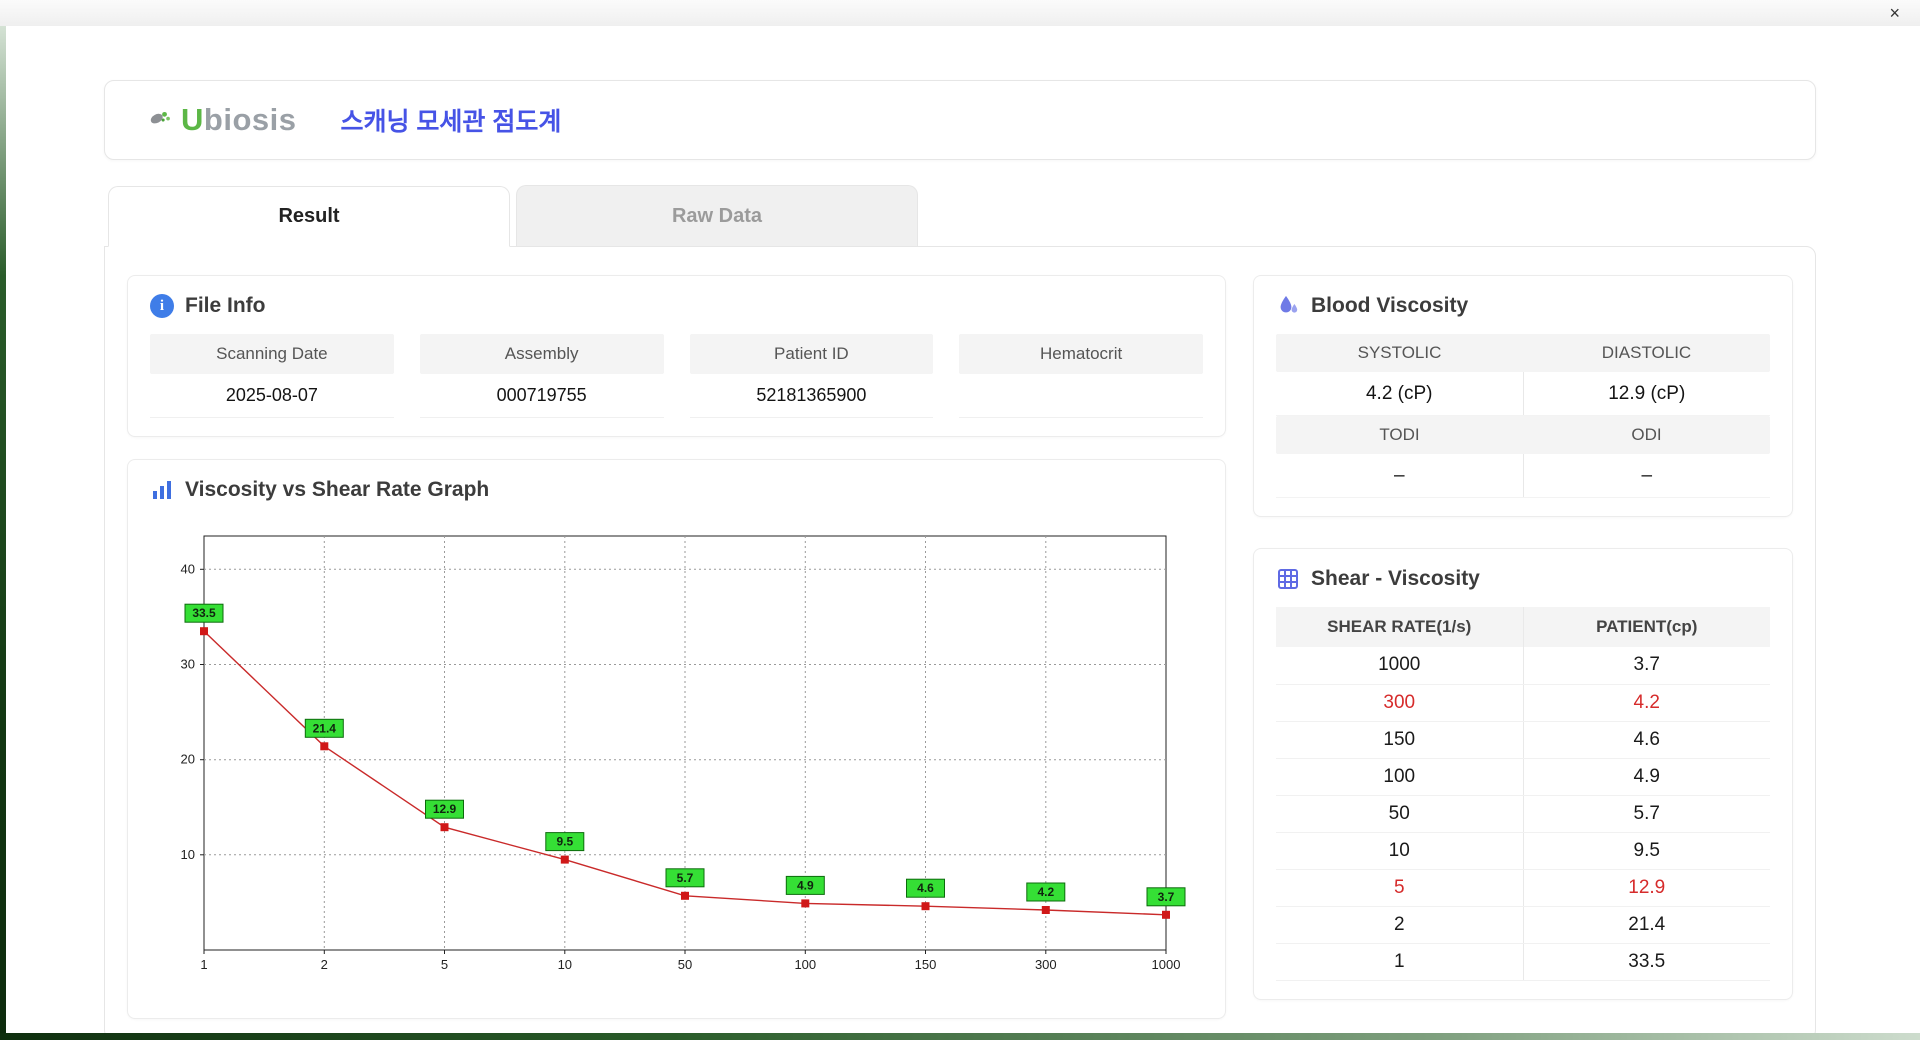  What do you see at coordinates (1400, 814) in the screenshot?
I see `cell-rate: 50` at bounding box center [1400, 814].